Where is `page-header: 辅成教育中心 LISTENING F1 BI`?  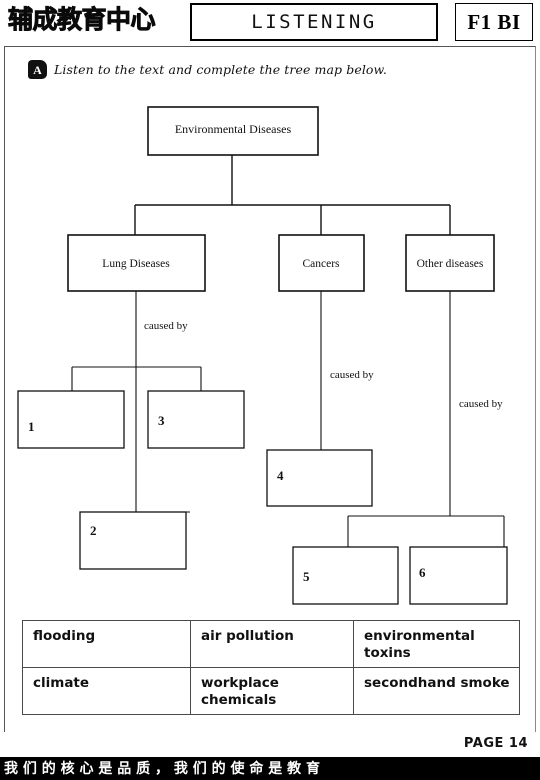 page-header: 辅成教育中心 LISTENING F1 BI is located at coordinates (270, 23).